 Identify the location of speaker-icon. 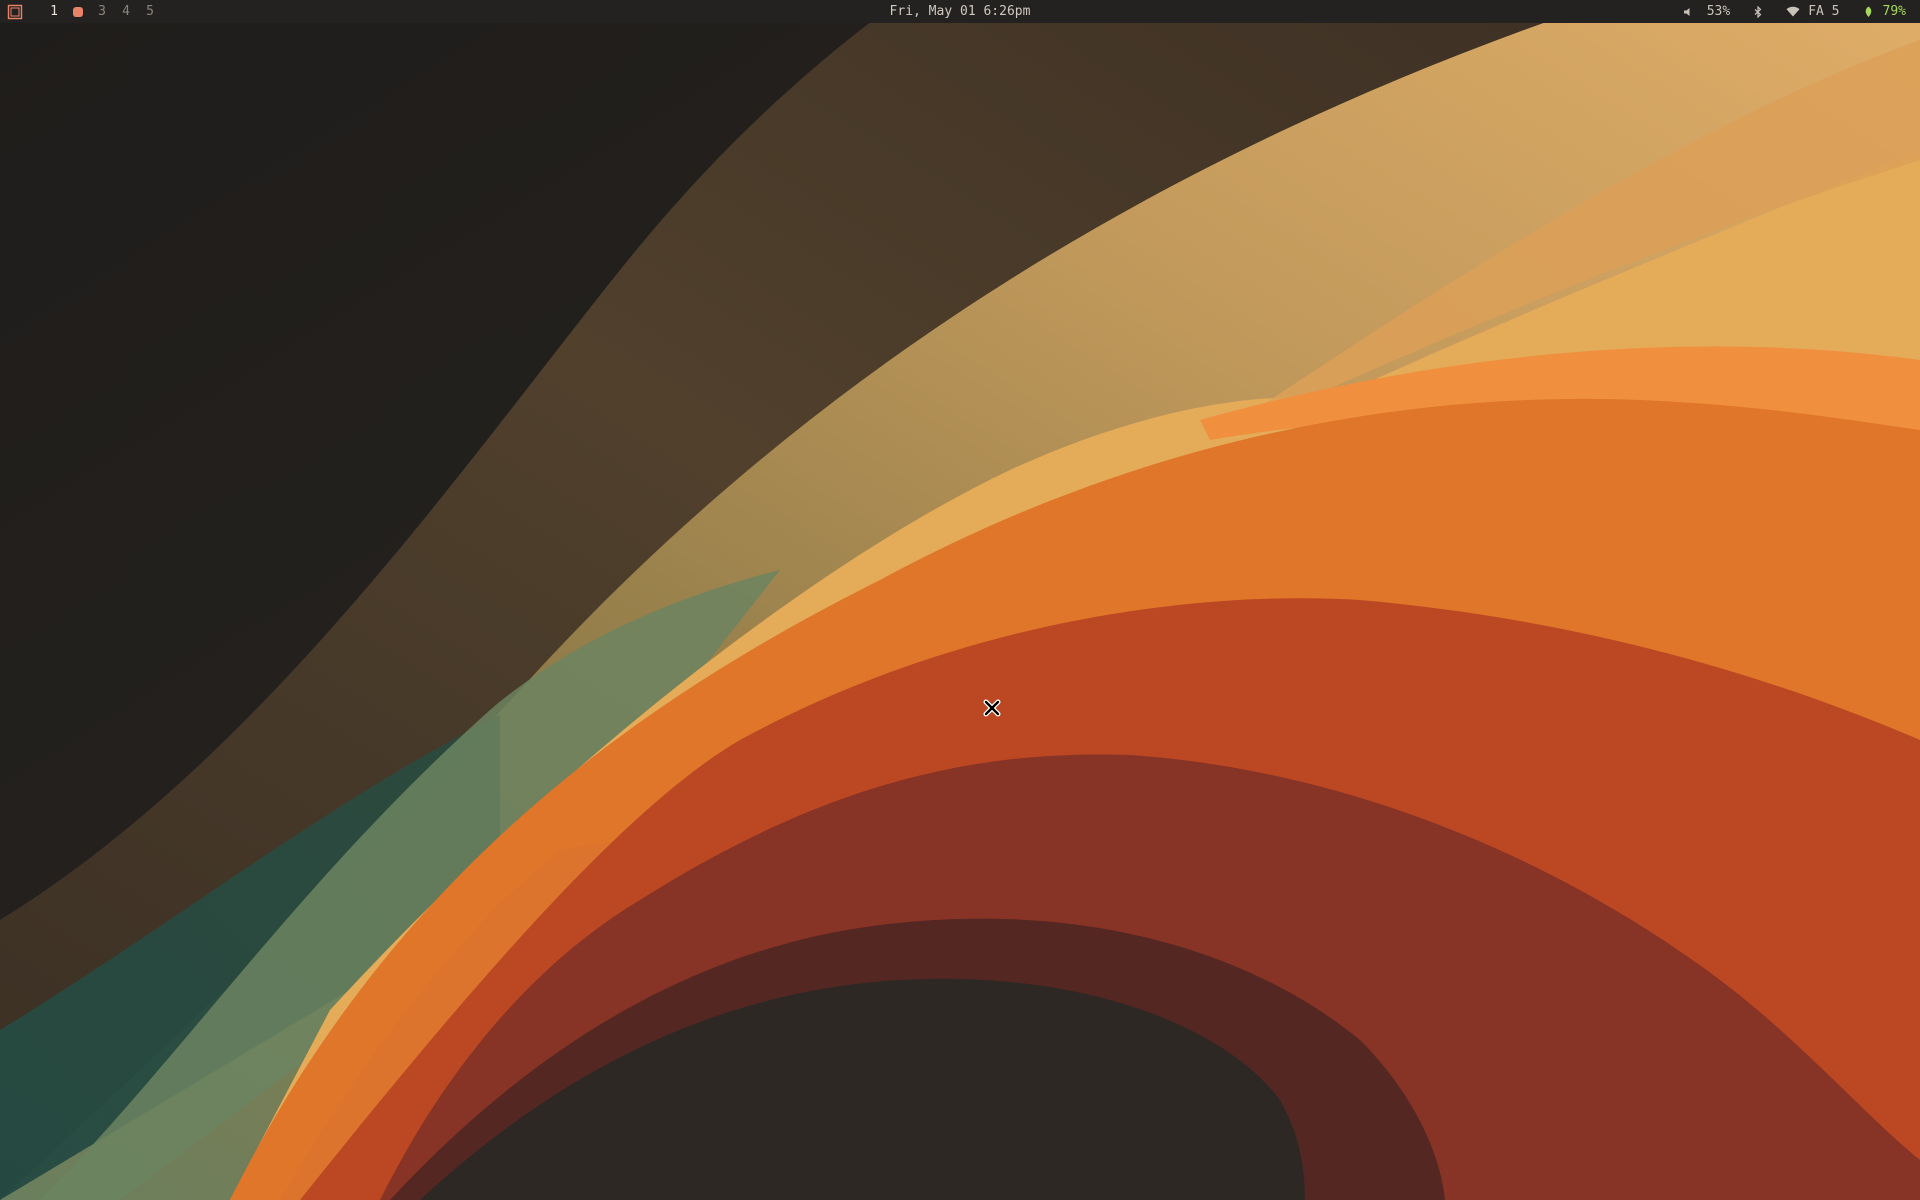
(1686, 11).